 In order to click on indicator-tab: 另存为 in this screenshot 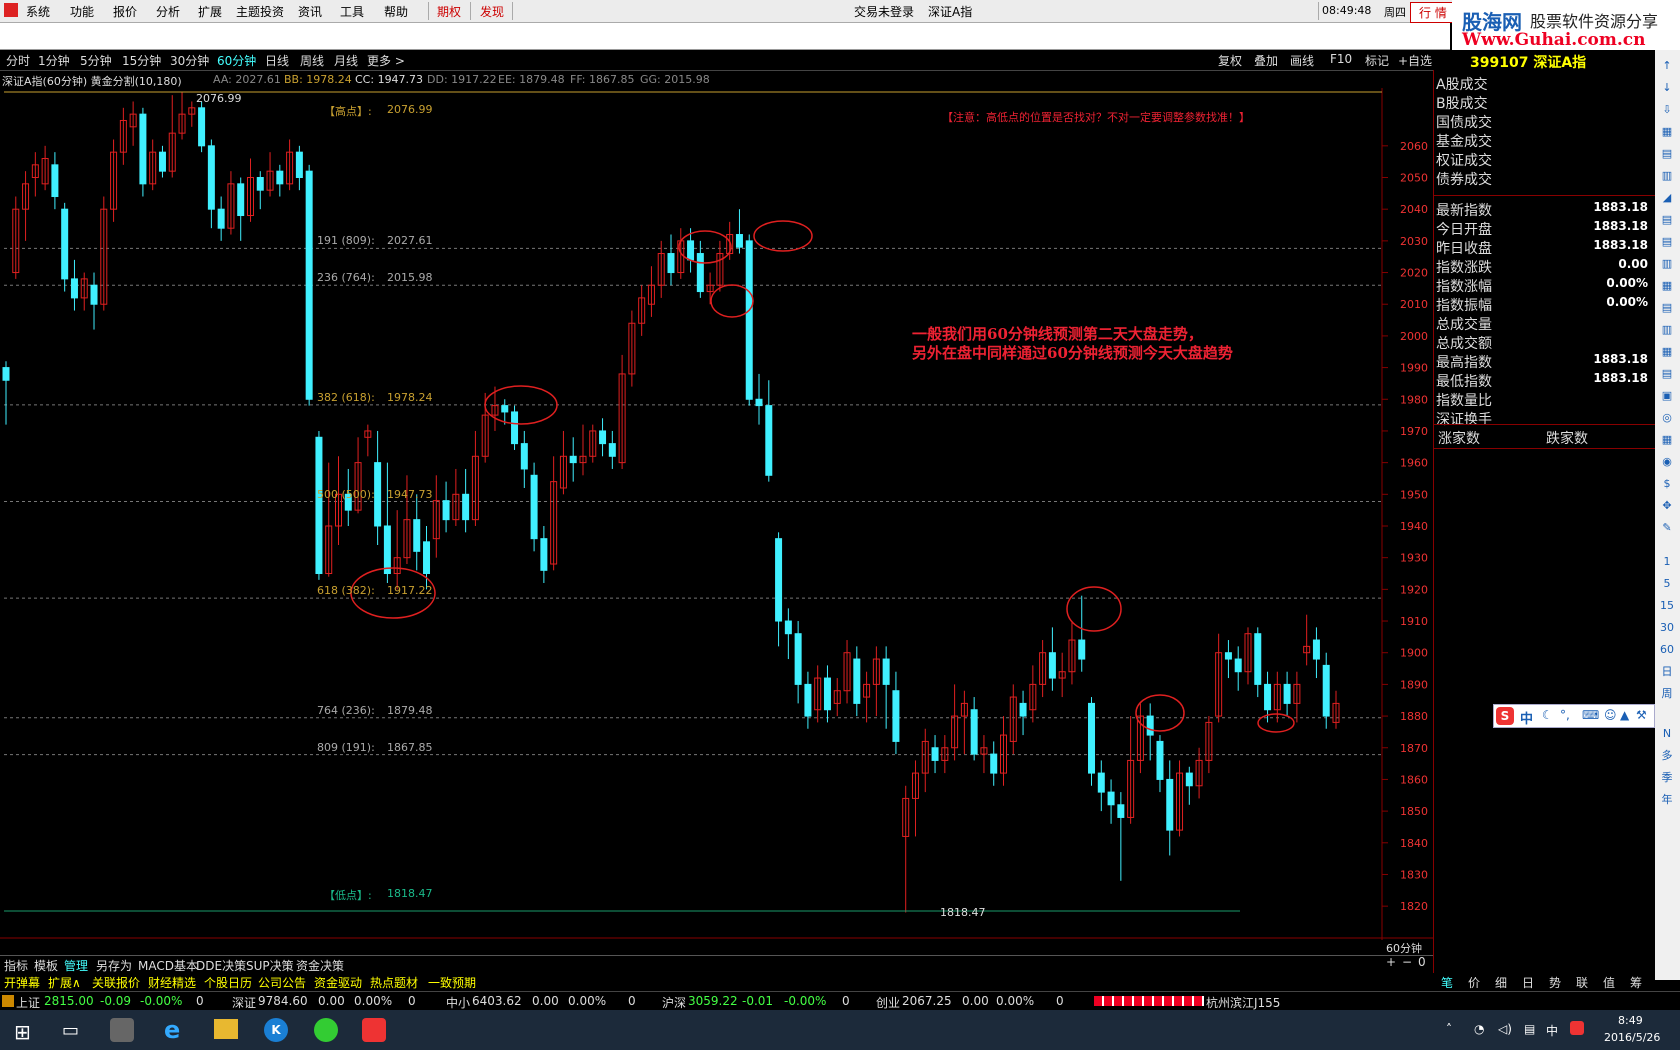, I will do `click(114, 965)`.